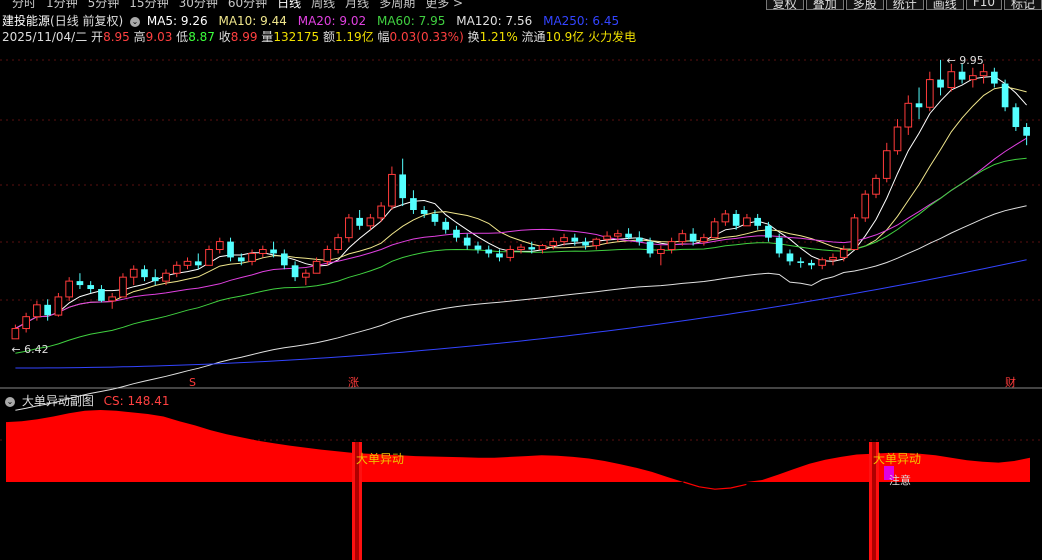 The image size is (1042, 560). Describe the element at coordinates (715, 485) in the screenshot. I see `indicator-dip-line` at that location.